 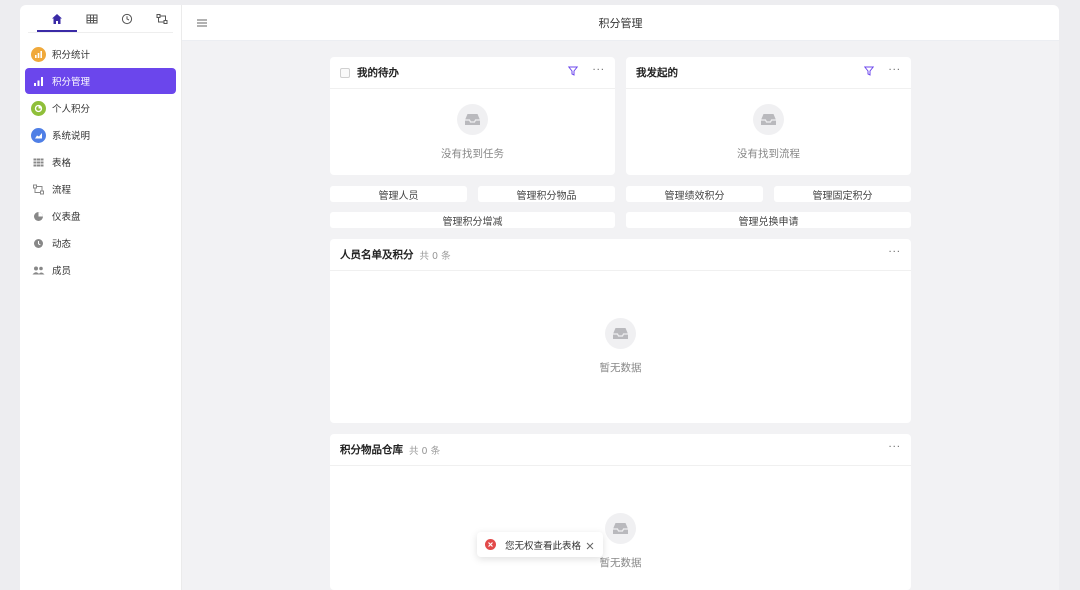 I want to click on error-toast: 您无权查看此表格, so click(x=540, y=544).